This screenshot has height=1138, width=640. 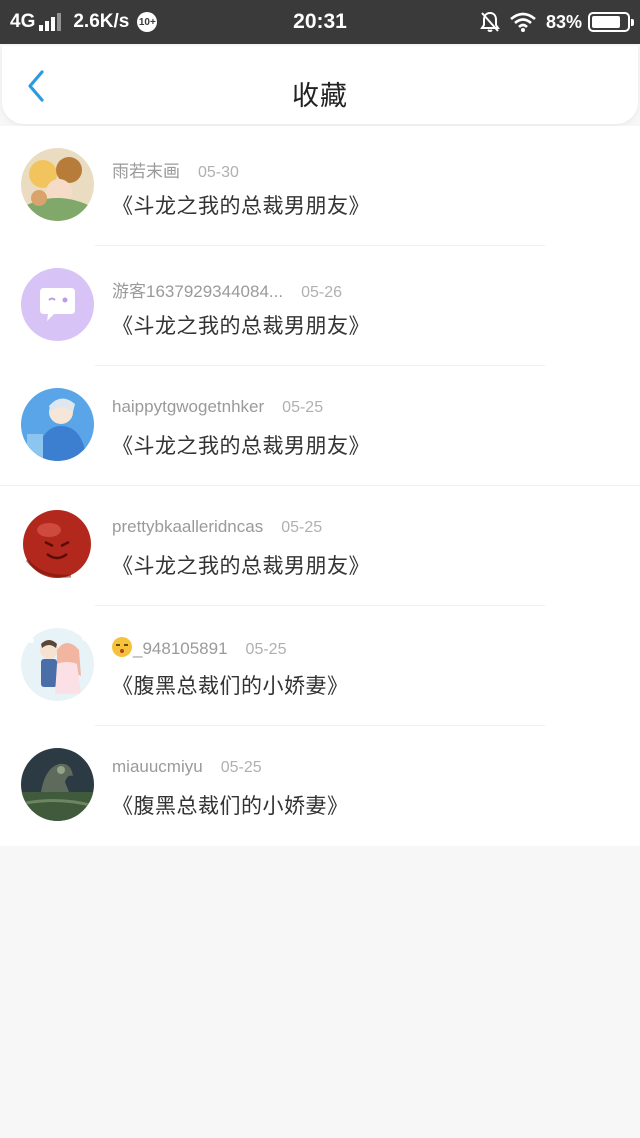 What do you see at coordinates (180, 649) in the screenshot?
I see `username: _948105891` at bounding box center [180, 649].